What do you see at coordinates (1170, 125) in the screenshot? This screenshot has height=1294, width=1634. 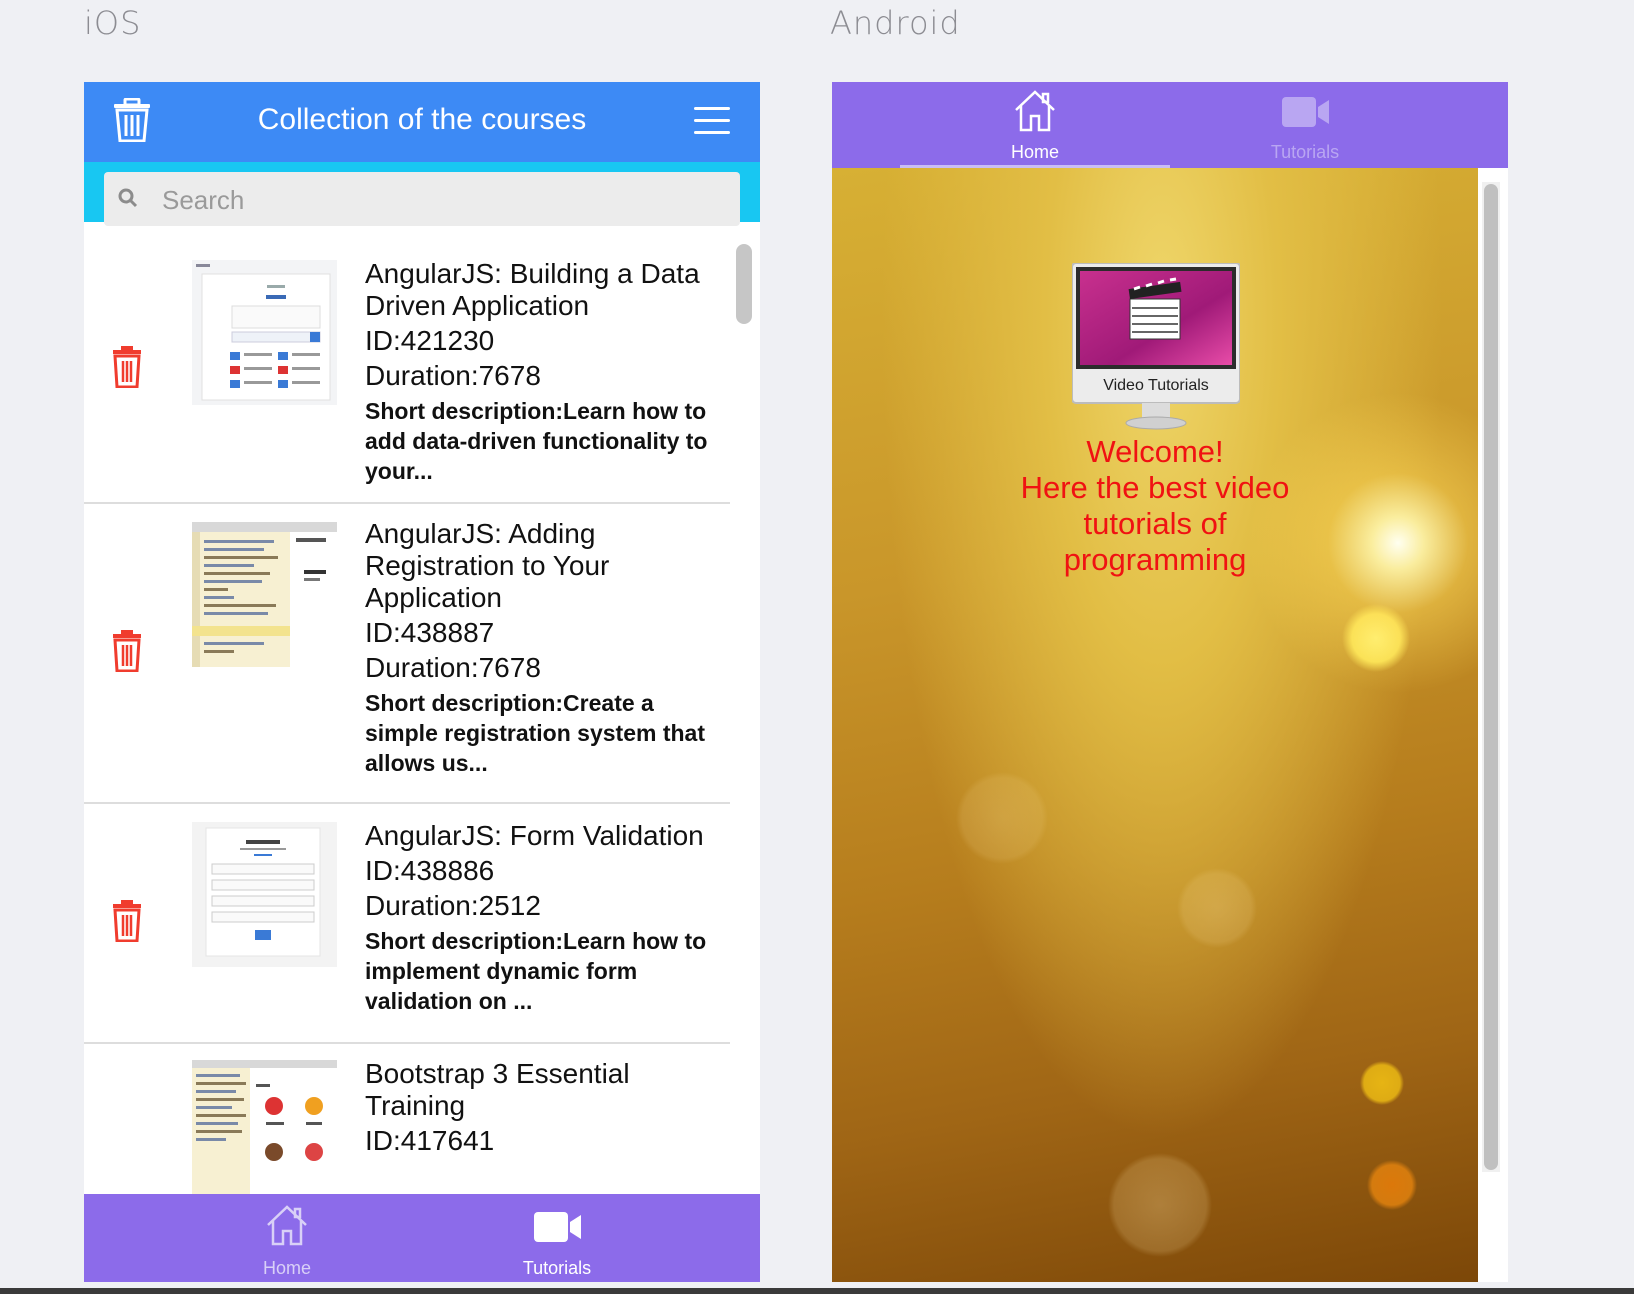 I see `android-tab-bar: Home Tutorials` at bounding box center [1170, 125].